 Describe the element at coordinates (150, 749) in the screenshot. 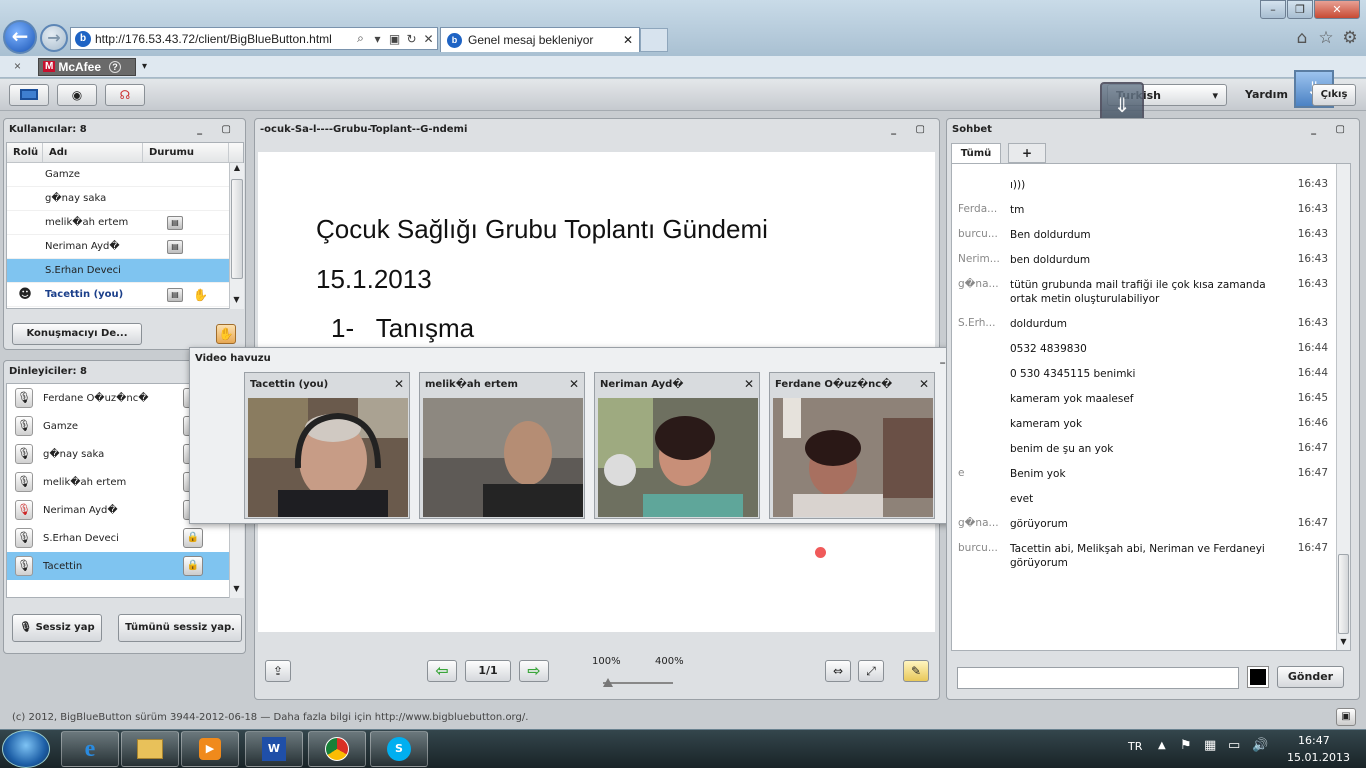

I see `taskbar-explorer` at that location.